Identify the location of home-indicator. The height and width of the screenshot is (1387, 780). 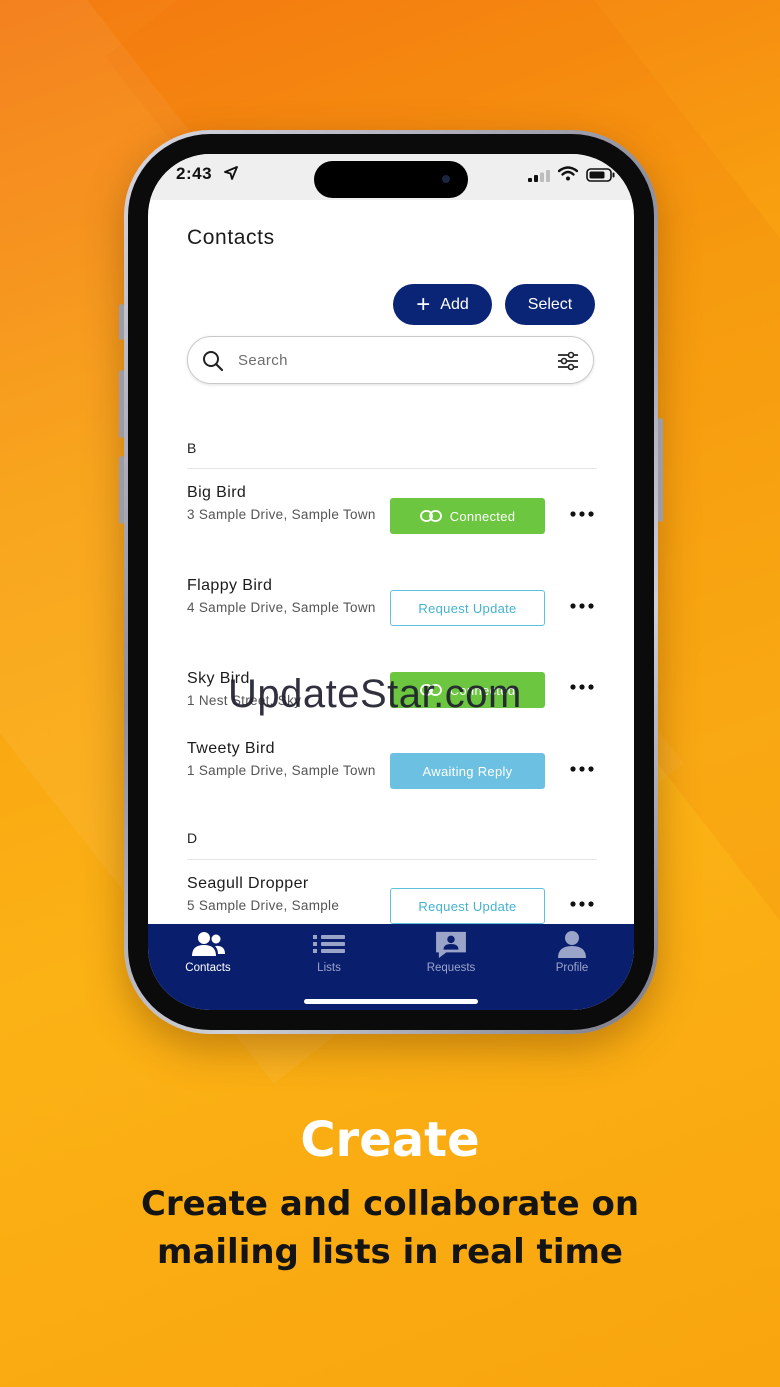
(391, 1001).